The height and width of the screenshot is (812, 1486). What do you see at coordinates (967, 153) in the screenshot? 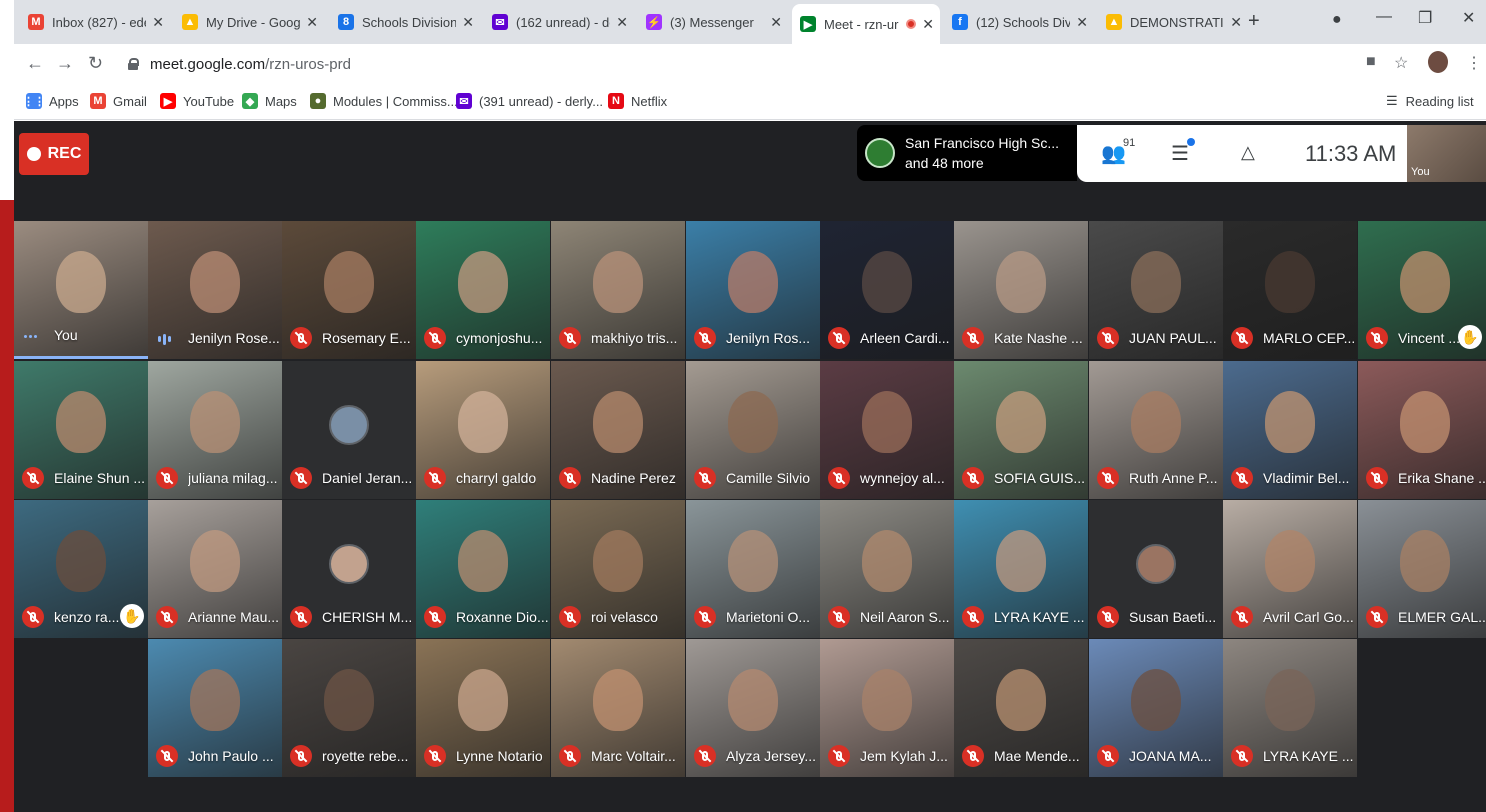
I see `presenter-info: San Francisco High Sc... and 48 more` at bounding box center [967, 153].